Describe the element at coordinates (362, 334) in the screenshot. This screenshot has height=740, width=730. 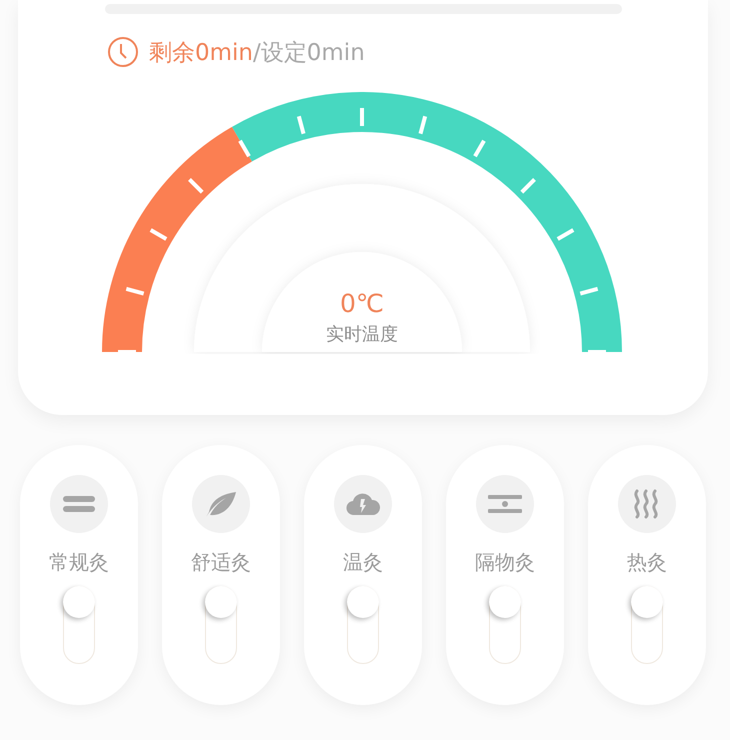
I see `temperature-label: 实时温度` at that location.